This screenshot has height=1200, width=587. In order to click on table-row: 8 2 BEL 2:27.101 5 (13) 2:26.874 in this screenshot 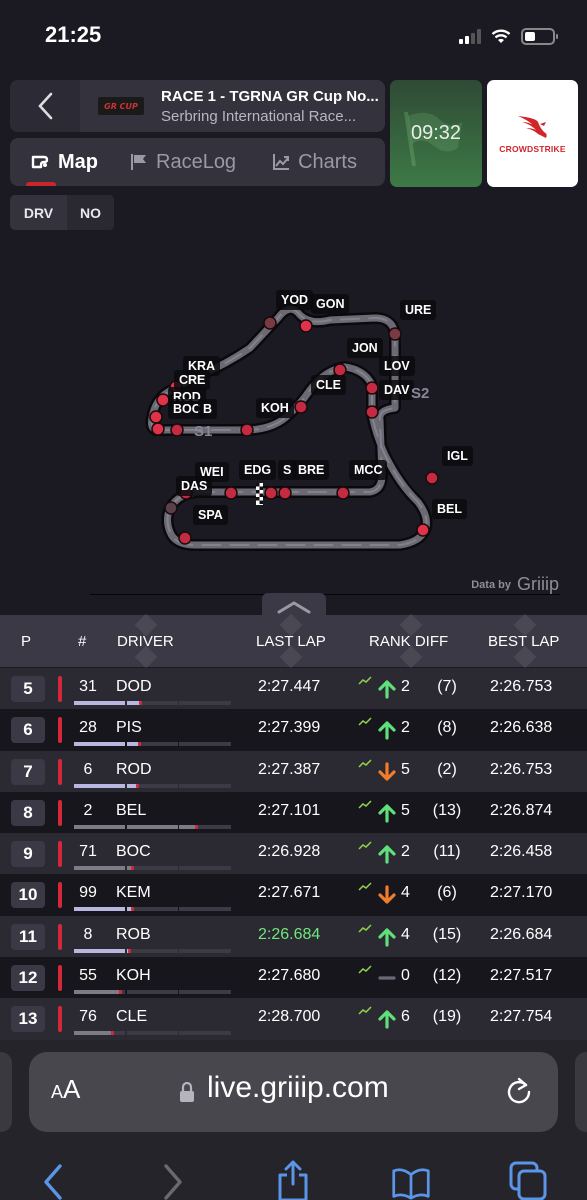, I will do `click(293, 812)`.